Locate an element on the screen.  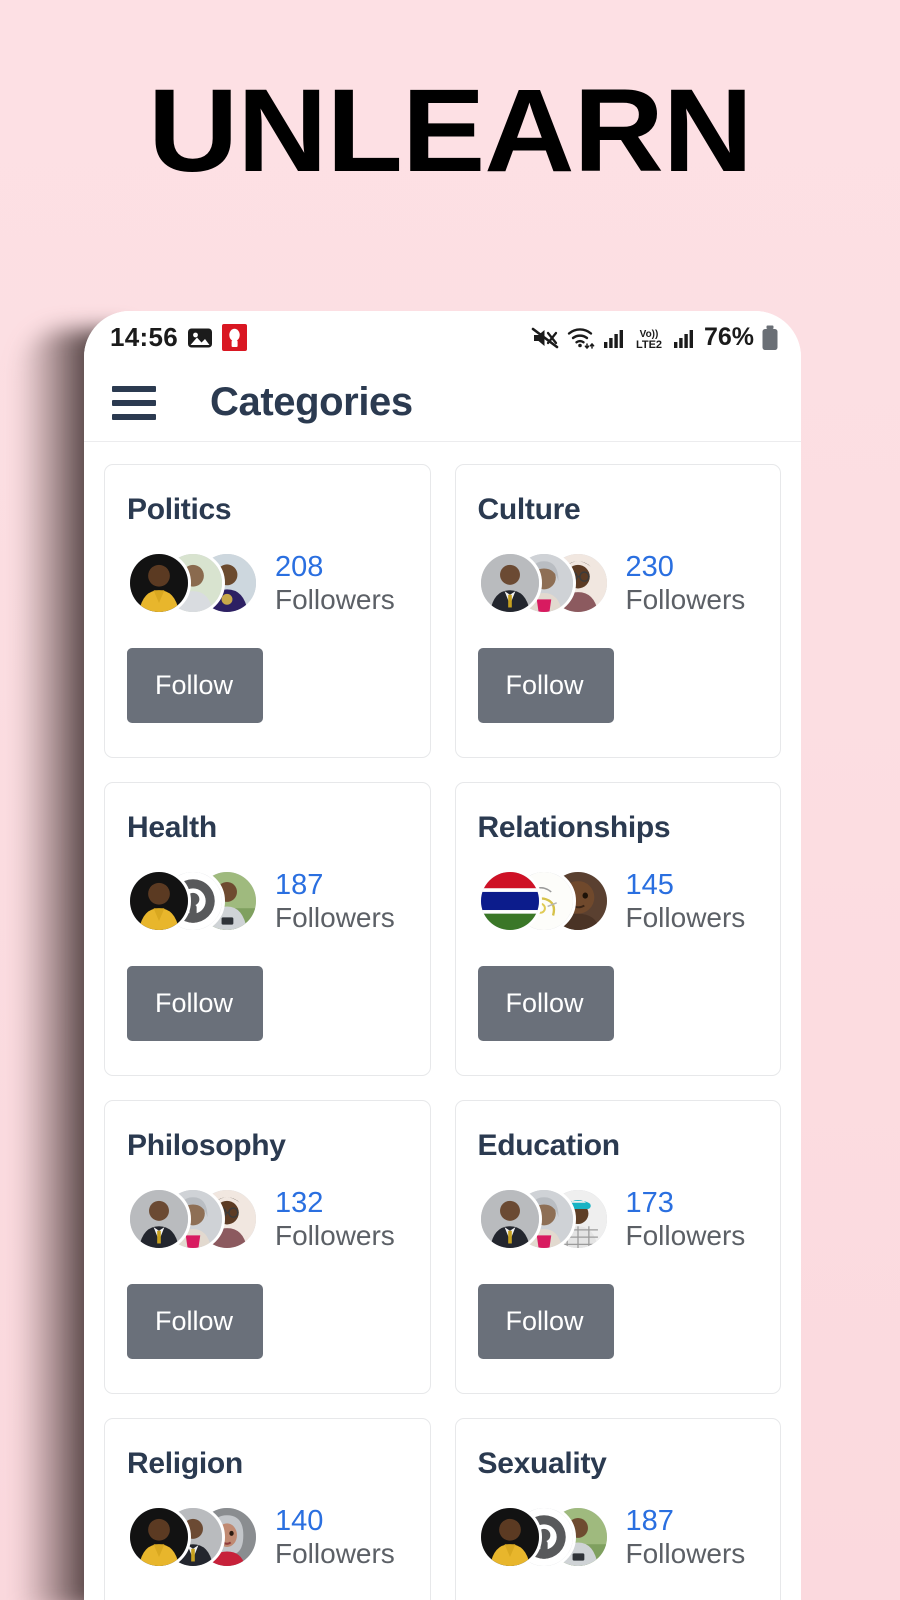
category-title: Health is located at coordinates (172, 827).